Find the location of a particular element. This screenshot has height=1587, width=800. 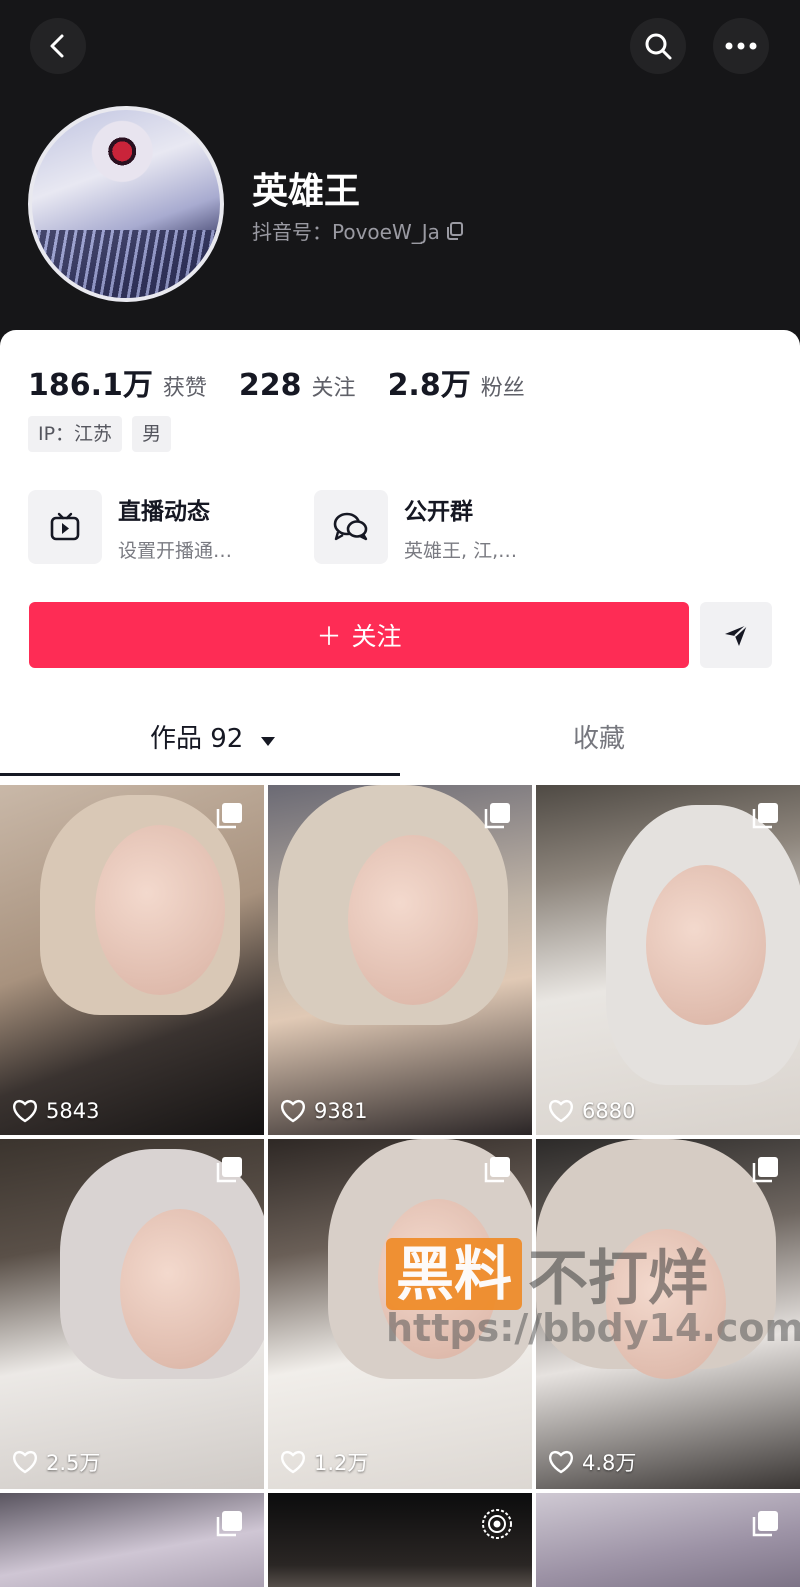

like-count-text: 2.5万 is located at coordinates (73, 1463).